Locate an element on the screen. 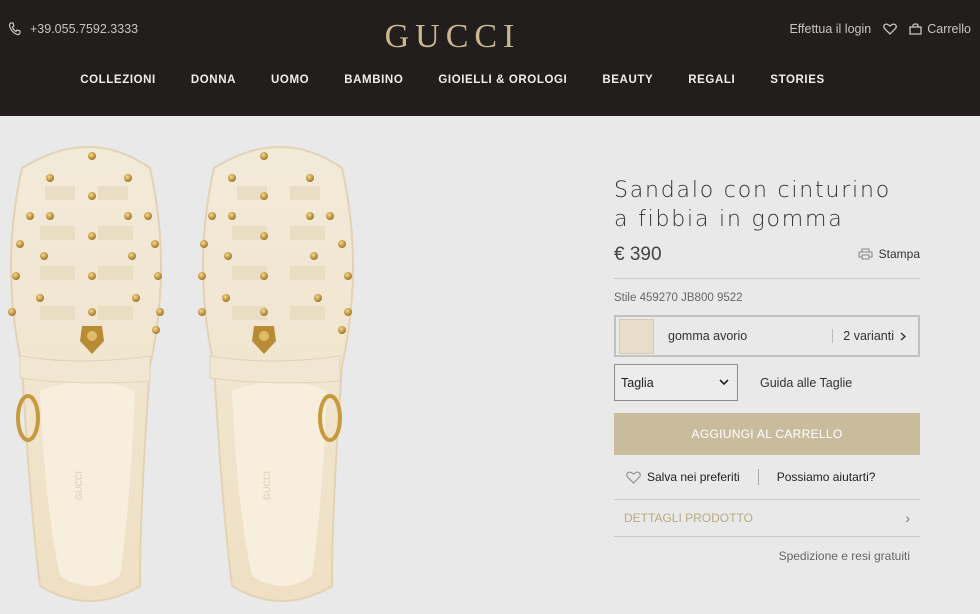 Image resolution: width=980 pixels, height=614 pixels. size-row: Taglia Guida alle Taglie is located at coordinates (767, 382).